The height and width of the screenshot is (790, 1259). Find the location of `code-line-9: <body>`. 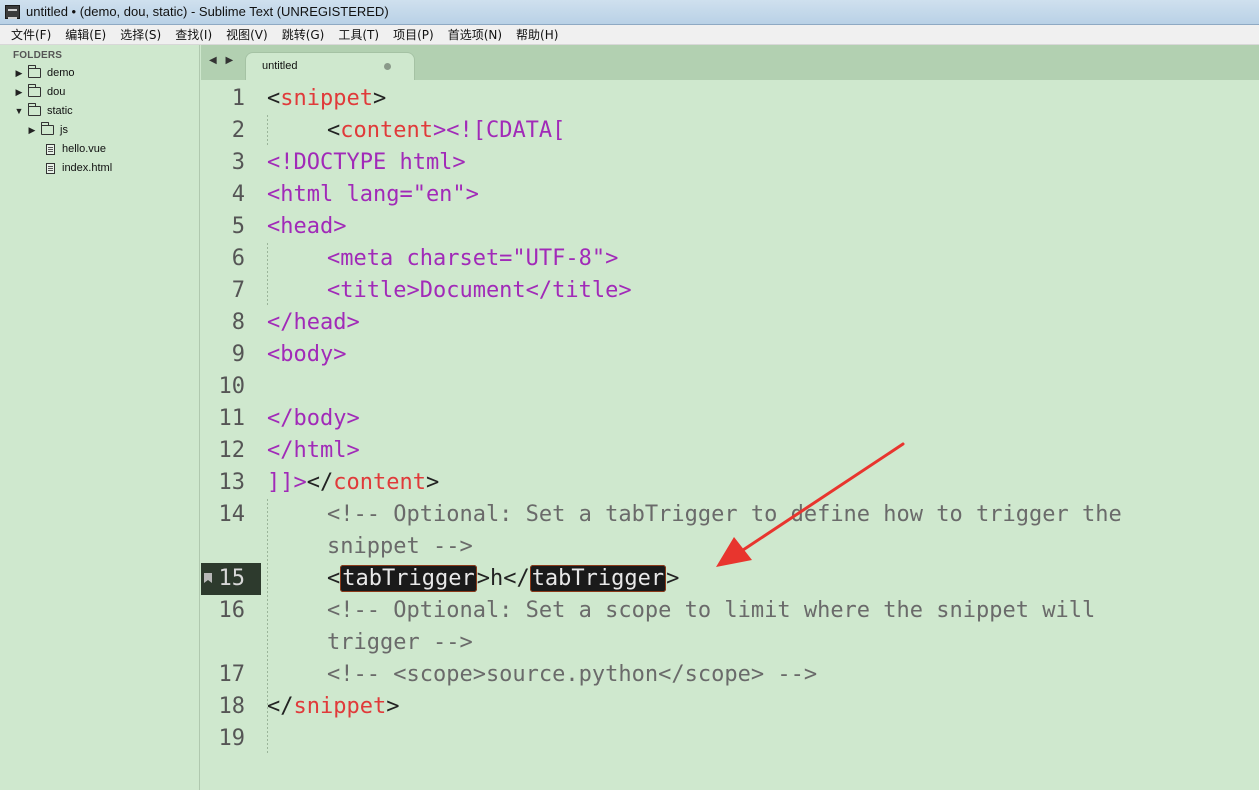

code-line-9: <body> is located at coordinates (307, 354).